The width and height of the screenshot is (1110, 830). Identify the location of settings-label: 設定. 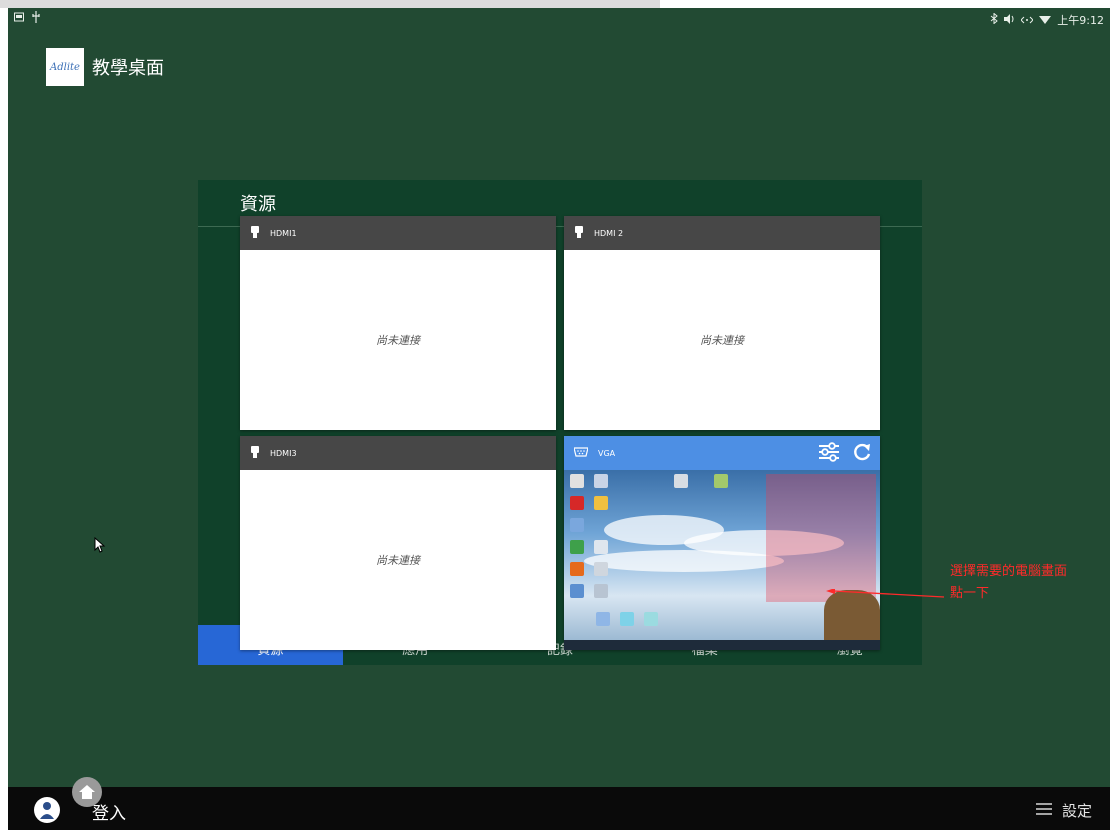
(1076, 811).